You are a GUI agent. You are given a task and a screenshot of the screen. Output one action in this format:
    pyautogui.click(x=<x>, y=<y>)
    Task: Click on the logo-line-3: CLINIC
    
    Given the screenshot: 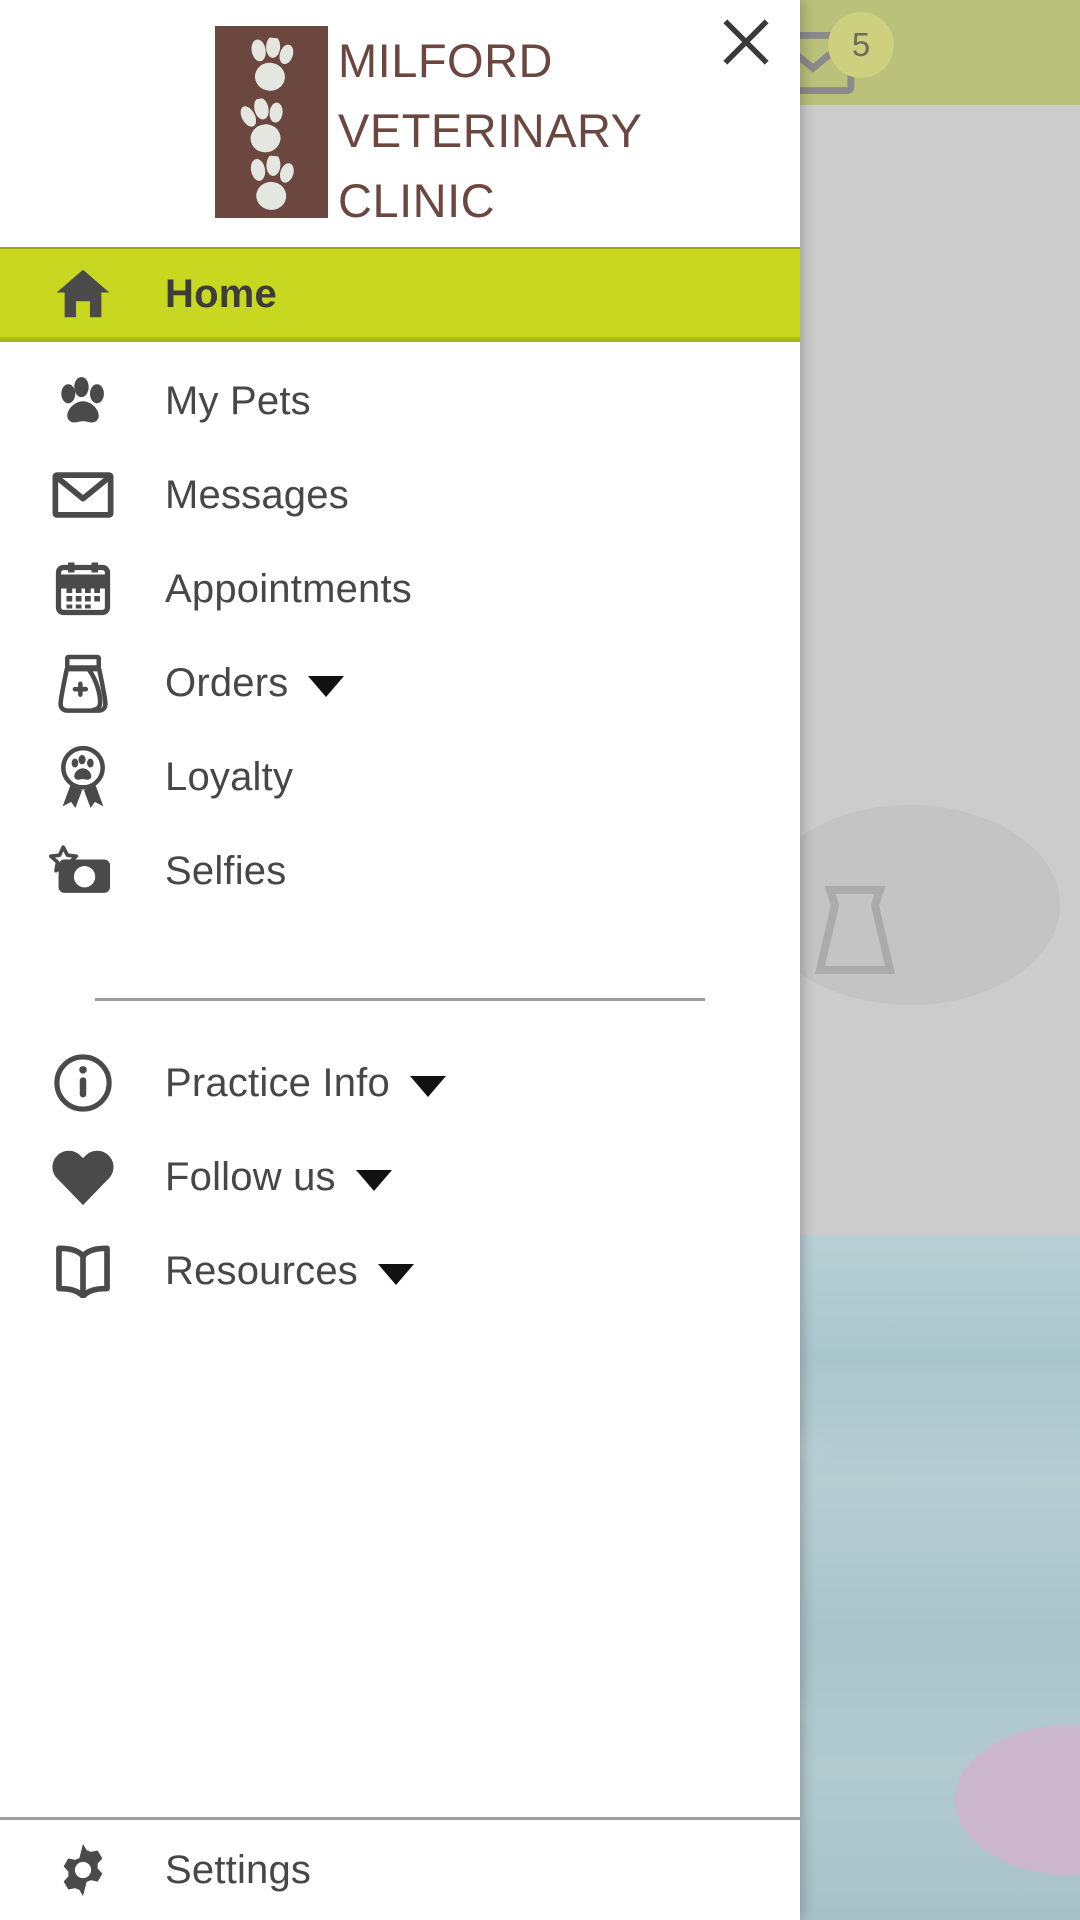 What is the action you would take?
    pyautogui.click(x=417, y=200)
    